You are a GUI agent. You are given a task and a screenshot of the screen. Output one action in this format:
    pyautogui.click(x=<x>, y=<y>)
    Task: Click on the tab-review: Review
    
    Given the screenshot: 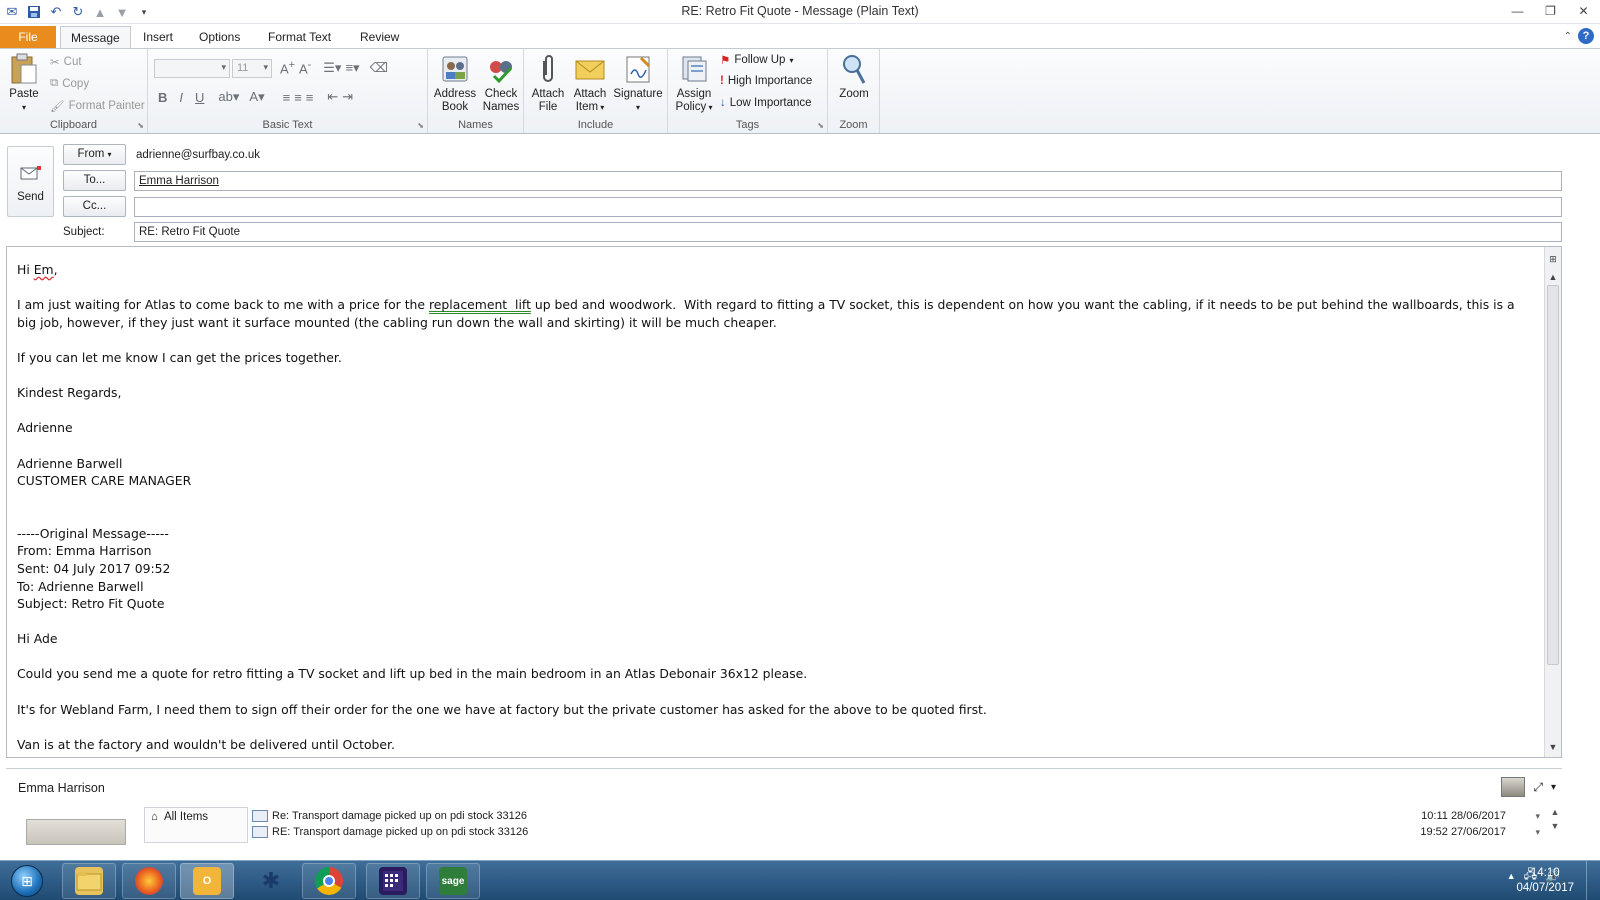 What is the action you would take?
    pyautogui.click(x=379, y=37)
    